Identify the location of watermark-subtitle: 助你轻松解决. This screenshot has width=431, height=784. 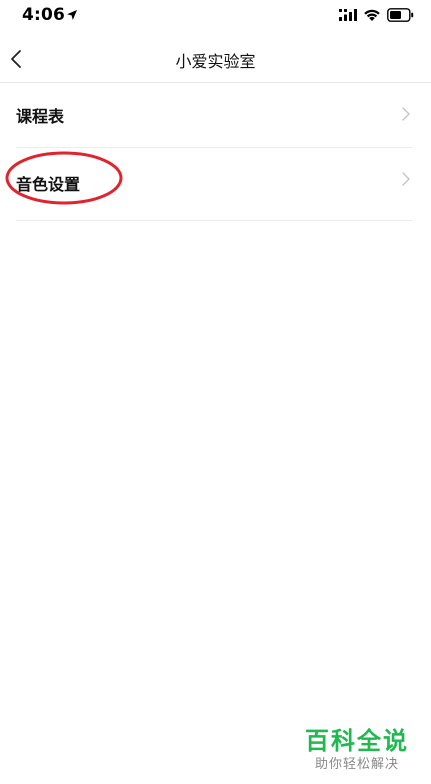
(356, 764).